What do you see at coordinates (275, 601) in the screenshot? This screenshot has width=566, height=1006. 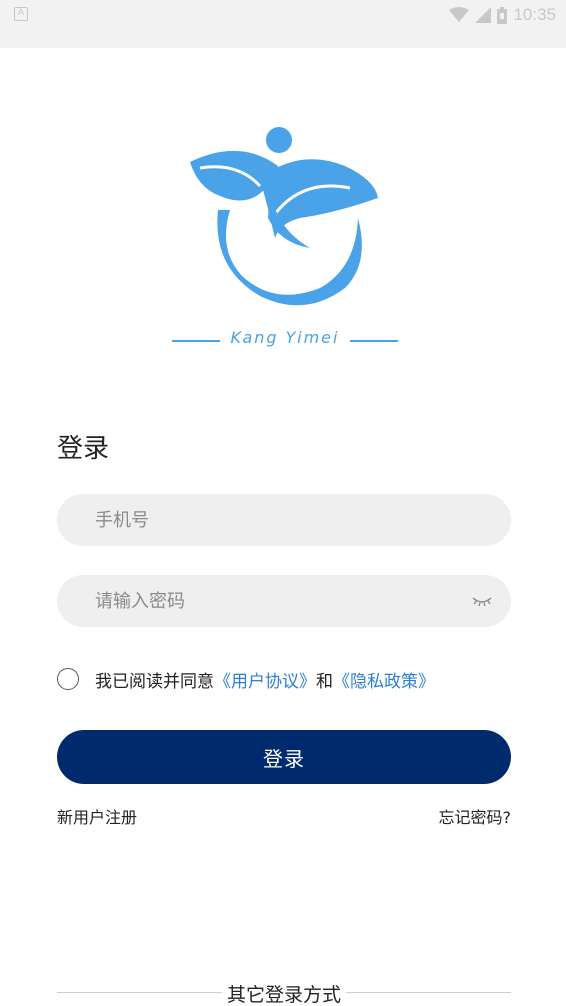 I see `password-input` at bounding box center [275, 601].